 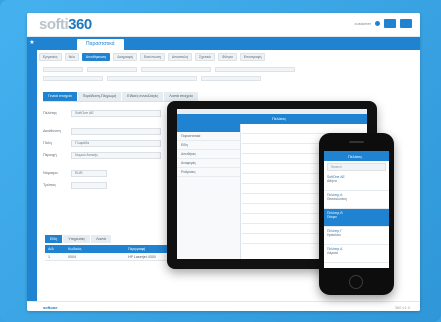 I want to click on detail-label: Τρόπος, so click(x=50, y=185).